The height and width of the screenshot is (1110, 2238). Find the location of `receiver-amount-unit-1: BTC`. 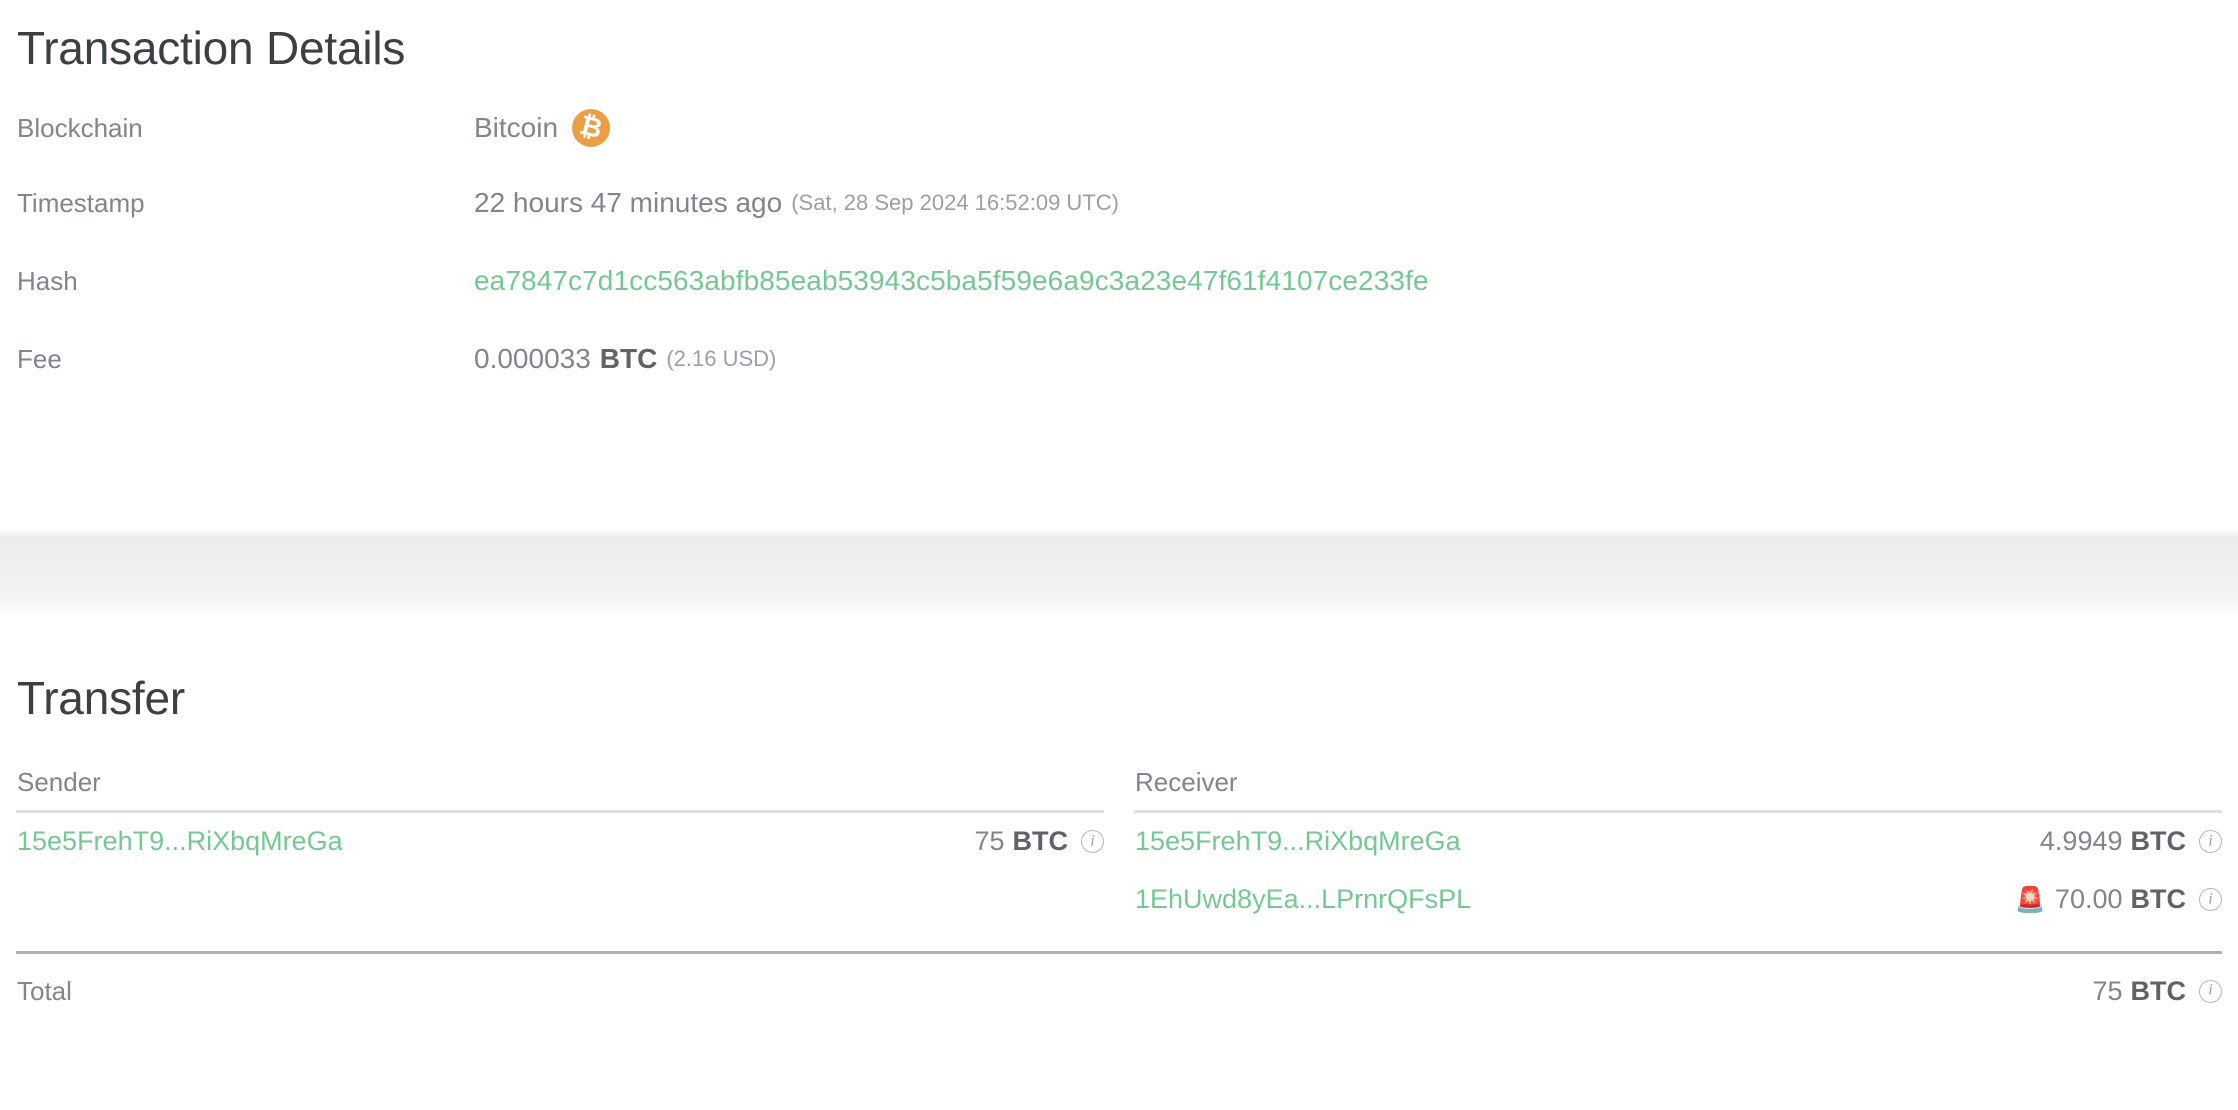

receiver-amount-unit-1: BTC is located at coordinates (2158, 841).